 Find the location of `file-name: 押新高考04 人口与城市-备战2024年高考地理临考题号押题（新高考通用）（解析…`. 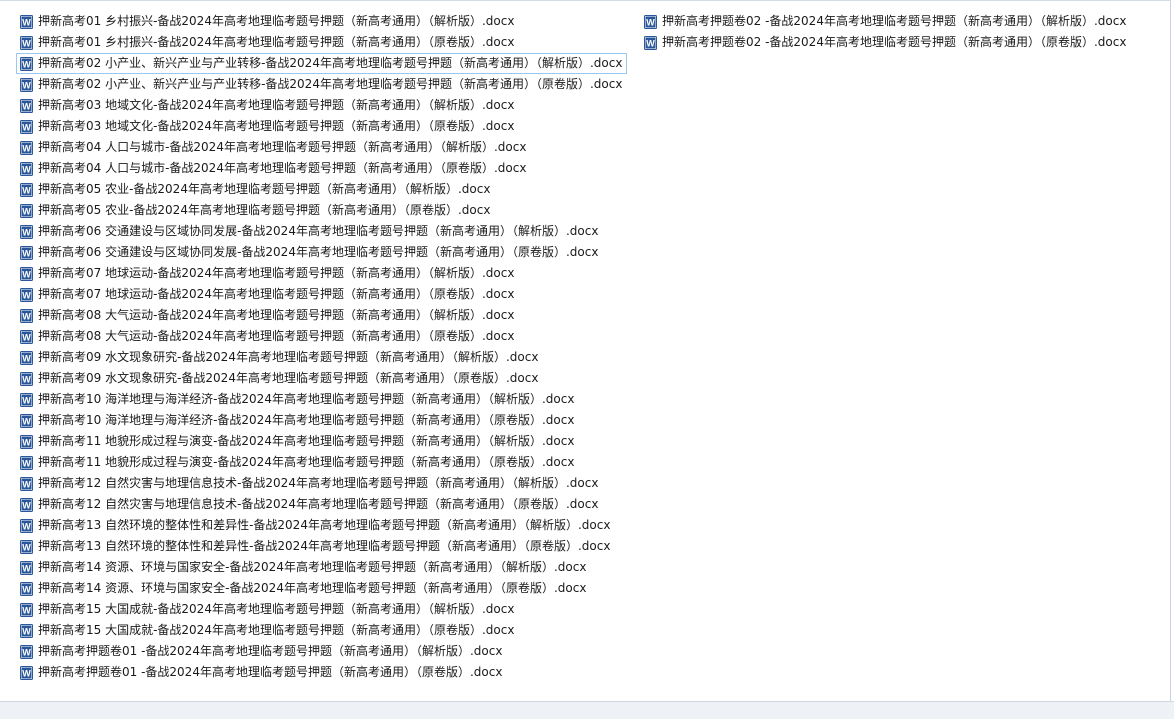

file-name: 押新高考04 人口与城市-备战2024年高考地理临考题号押题（新高考通用）（解析… is located at coordinates (282, 147).